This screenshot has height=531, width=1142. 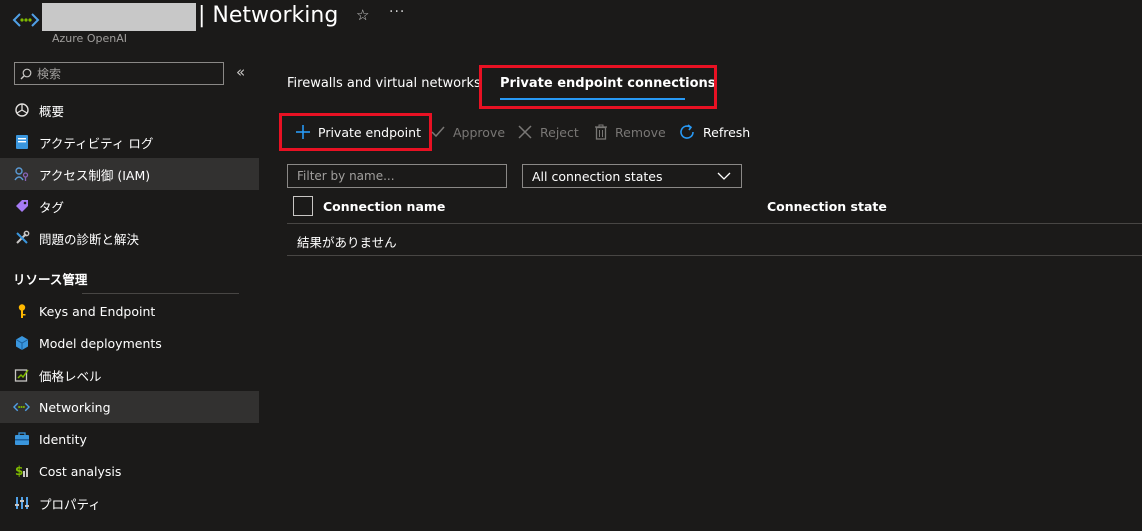 What do you see at coordinates (160, 293) in the screenshot?
I see `sidebar-section-divider` at bounding box center [160, 293].